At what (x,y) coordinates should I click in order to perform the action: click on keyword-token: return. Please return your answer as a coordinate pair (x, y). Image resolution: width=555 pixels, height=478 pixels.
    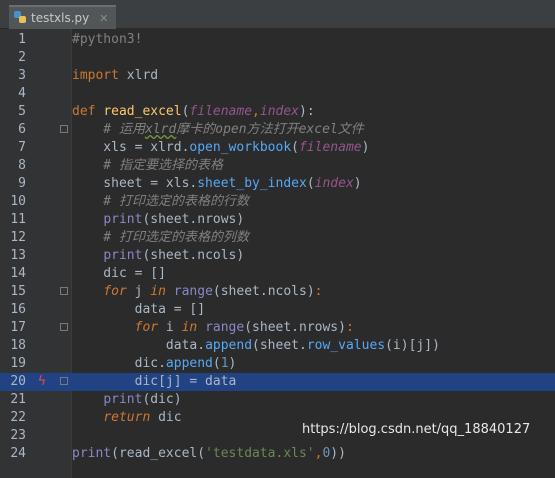
    Looking at the image, I should click on (127, 417).